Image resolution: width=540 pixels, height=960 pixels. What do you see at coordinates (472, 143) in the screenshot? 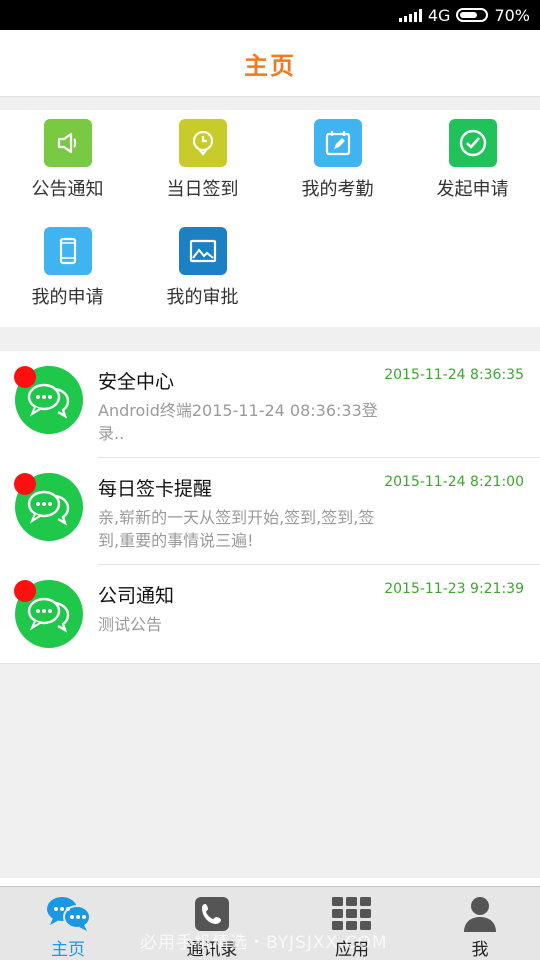
I see `check-circle-icon` at bounding box center [472, 143].